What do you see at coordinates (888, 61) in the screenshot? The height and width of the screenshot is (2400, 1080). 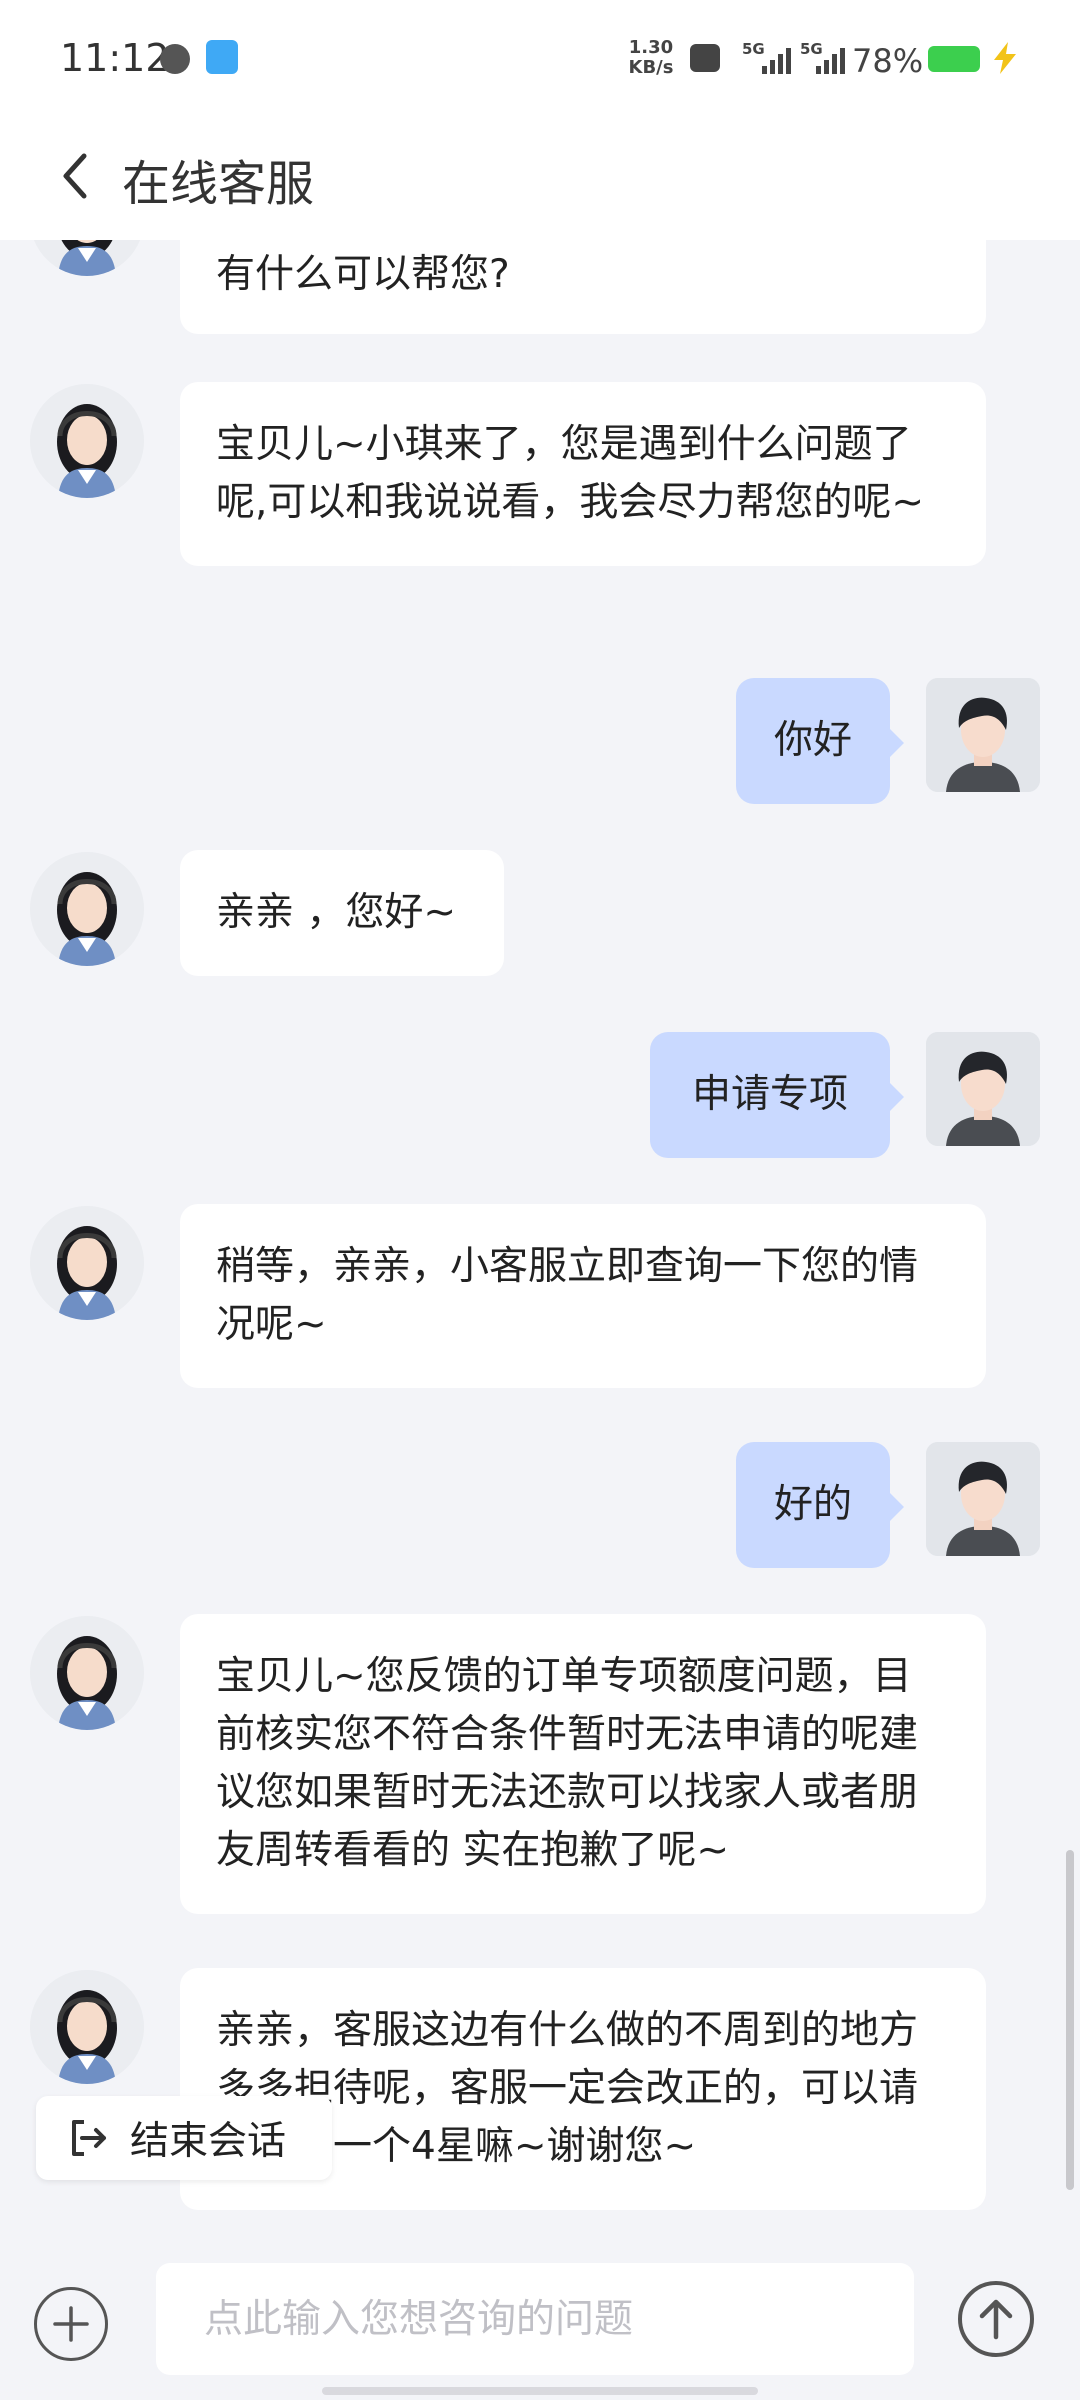 I see `battery-percent: 78%` at bounding box center [888, 61].